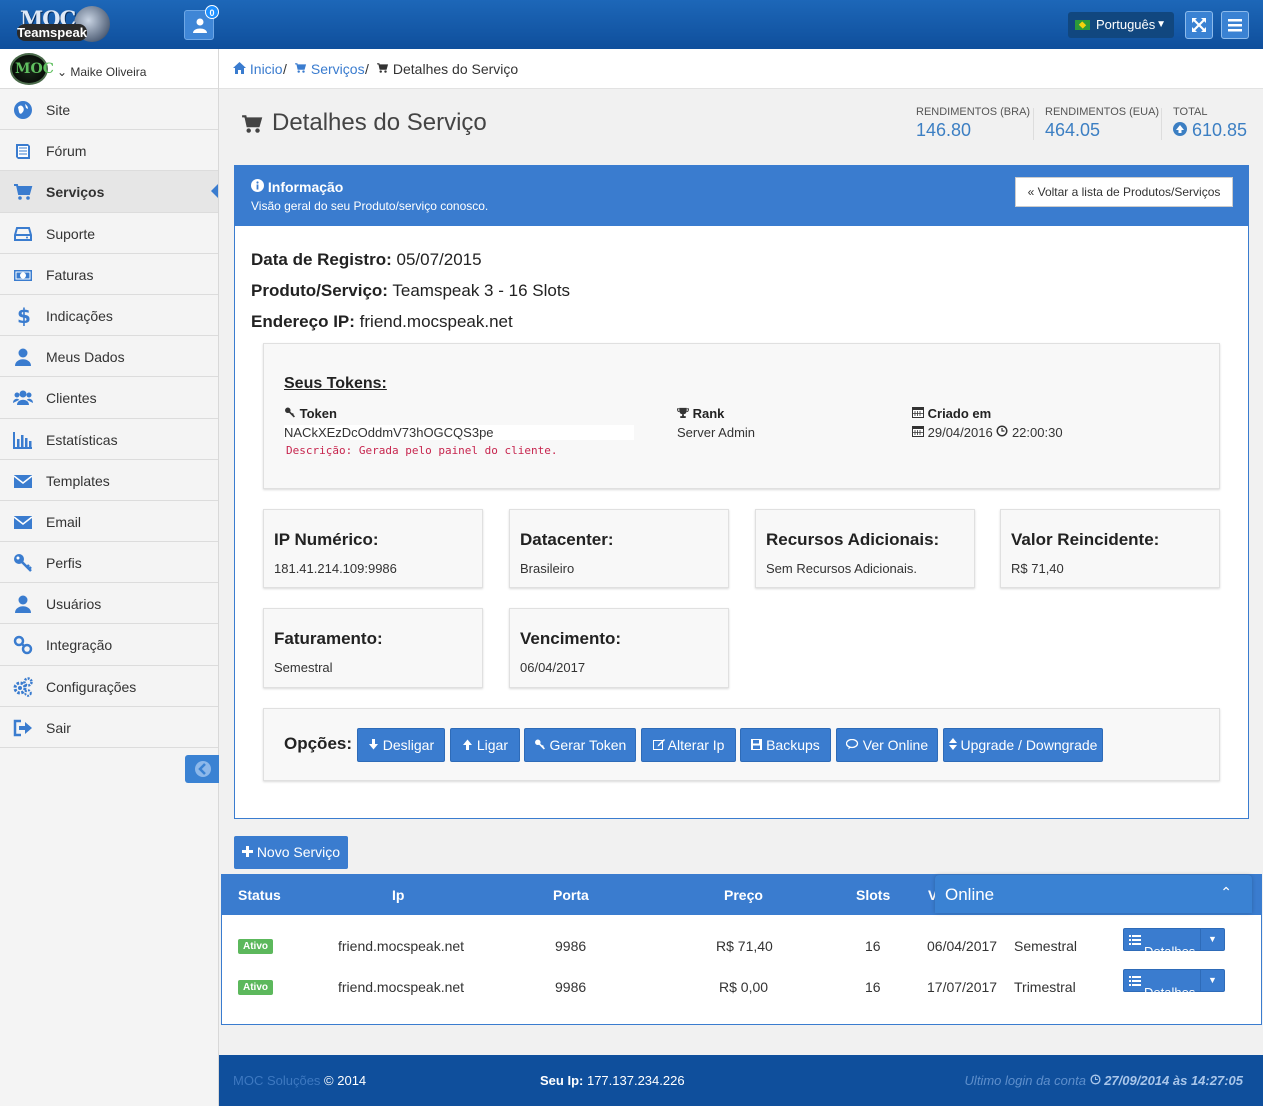 This screenshot has width=1263, height=1106. What do you see at coordinates (109, 274) in the screenshot?
I see `sidebar-item-faturas: Faturas` at bounding box center [109, 274].